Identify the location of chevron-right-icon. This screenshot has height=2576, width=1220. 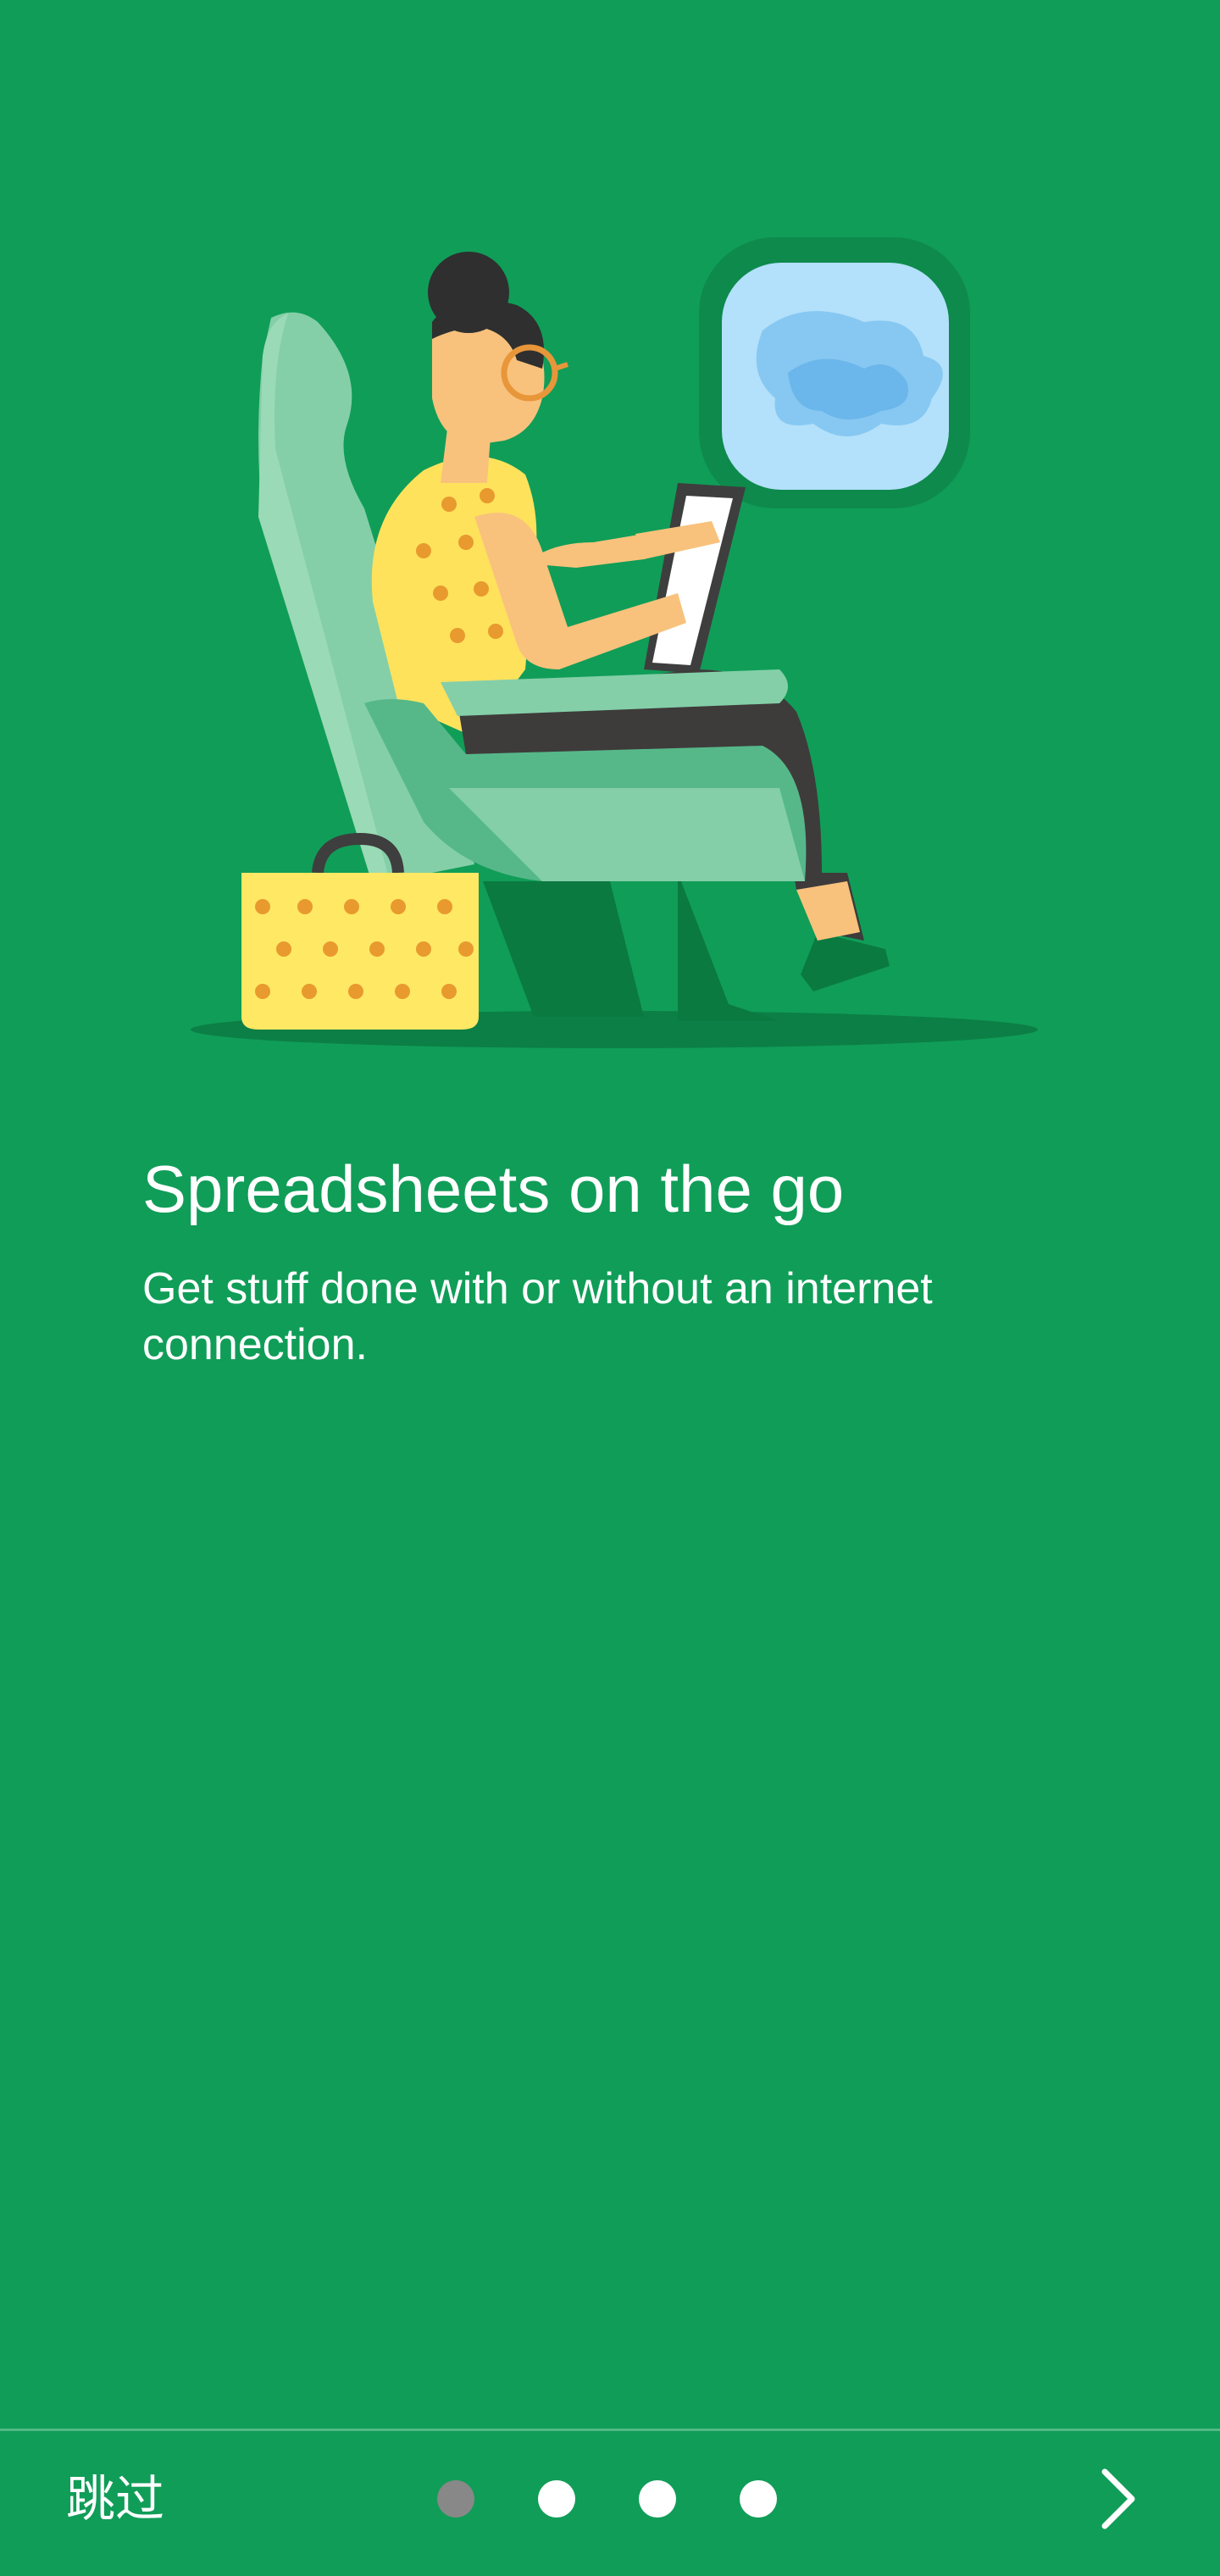
(1118, 2498).